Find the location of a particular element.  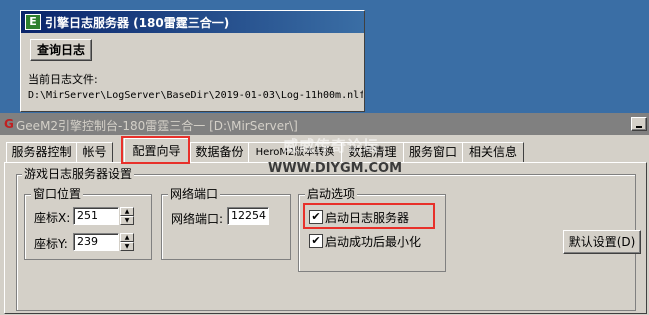

tab-account: 帐号 is located at coordinates (94, 152).